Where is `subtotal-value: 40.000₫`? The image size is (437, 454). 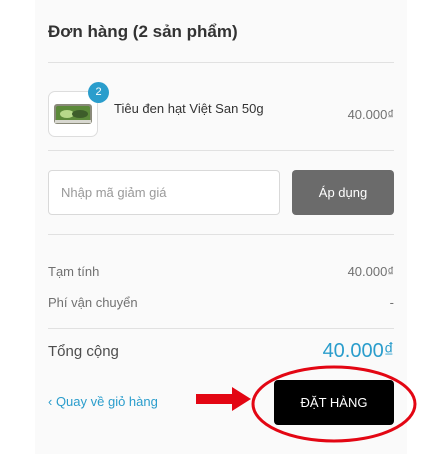
subtotal-value: 40.000₫ is located at coordinates (370, 271).